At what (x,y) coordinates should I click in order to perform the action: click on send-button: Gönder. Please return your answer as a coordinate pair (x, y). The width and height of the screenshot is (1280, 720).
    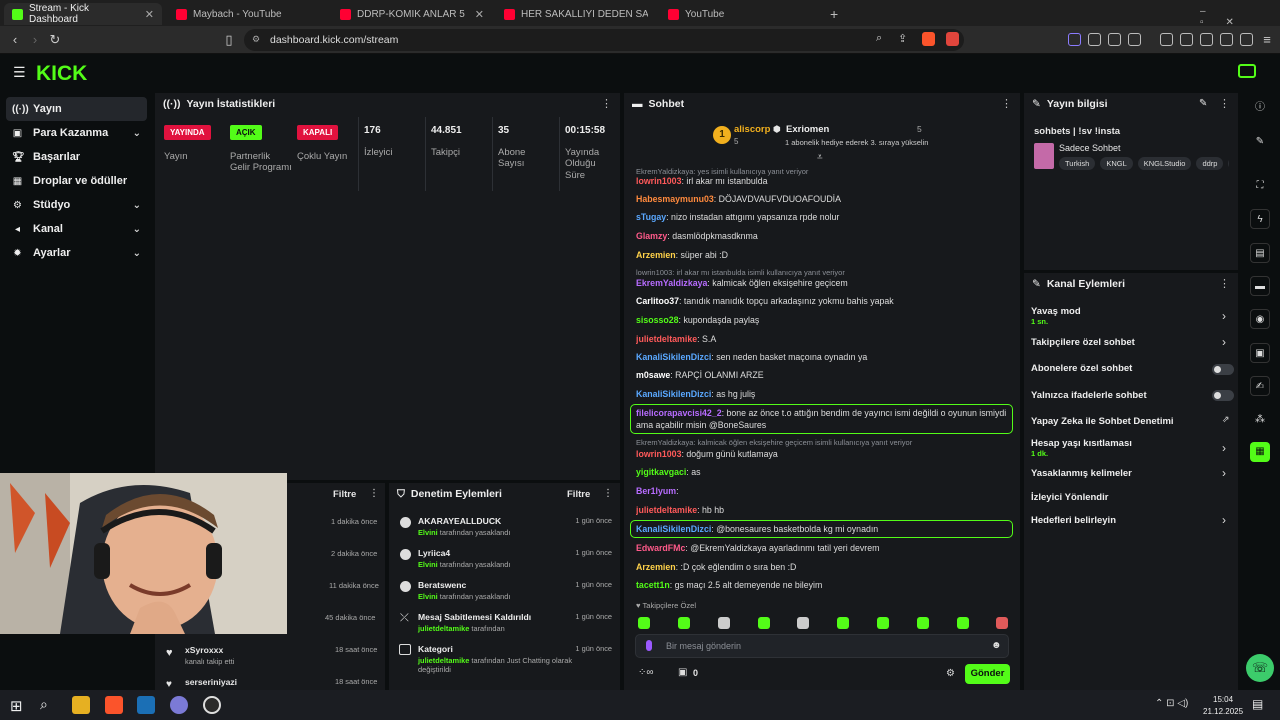
    Looking at the image, I should click on (987, 674).